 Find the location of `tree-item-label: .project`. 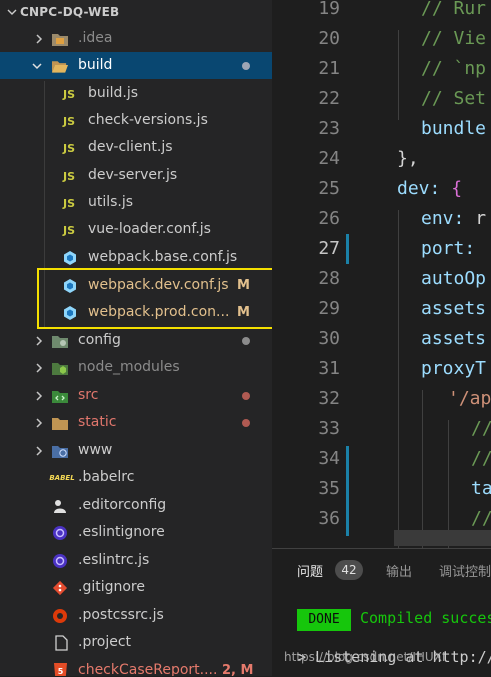

tree-item-label: .project is located at coordinates (105, 642).